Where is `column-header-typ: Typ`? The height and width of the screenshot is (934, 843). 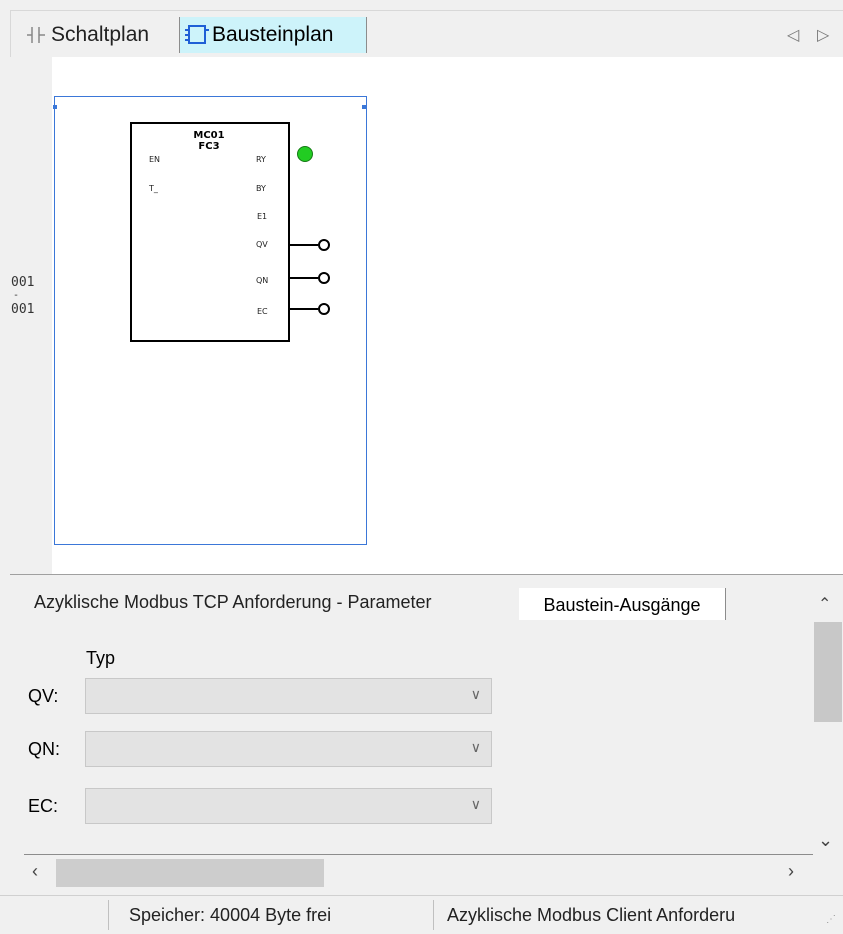 column-header-typ: Typ is located at coordinates (101, 658).